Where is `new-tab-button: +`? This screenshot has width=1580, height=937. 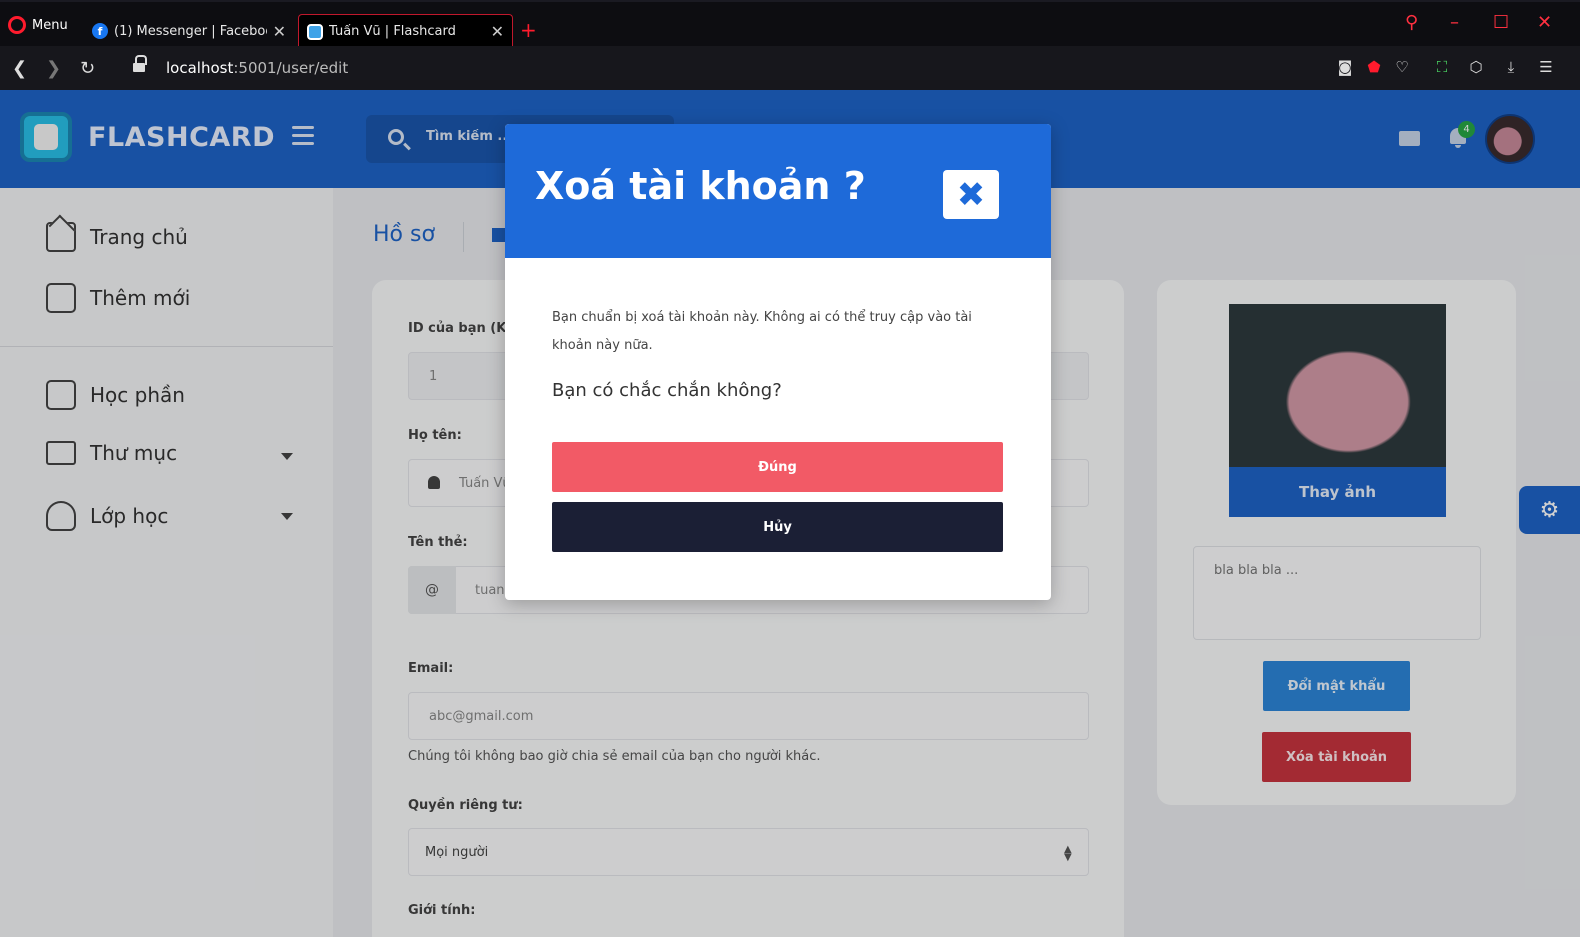
new-tab-button: + is located at coordinates (528, 30).